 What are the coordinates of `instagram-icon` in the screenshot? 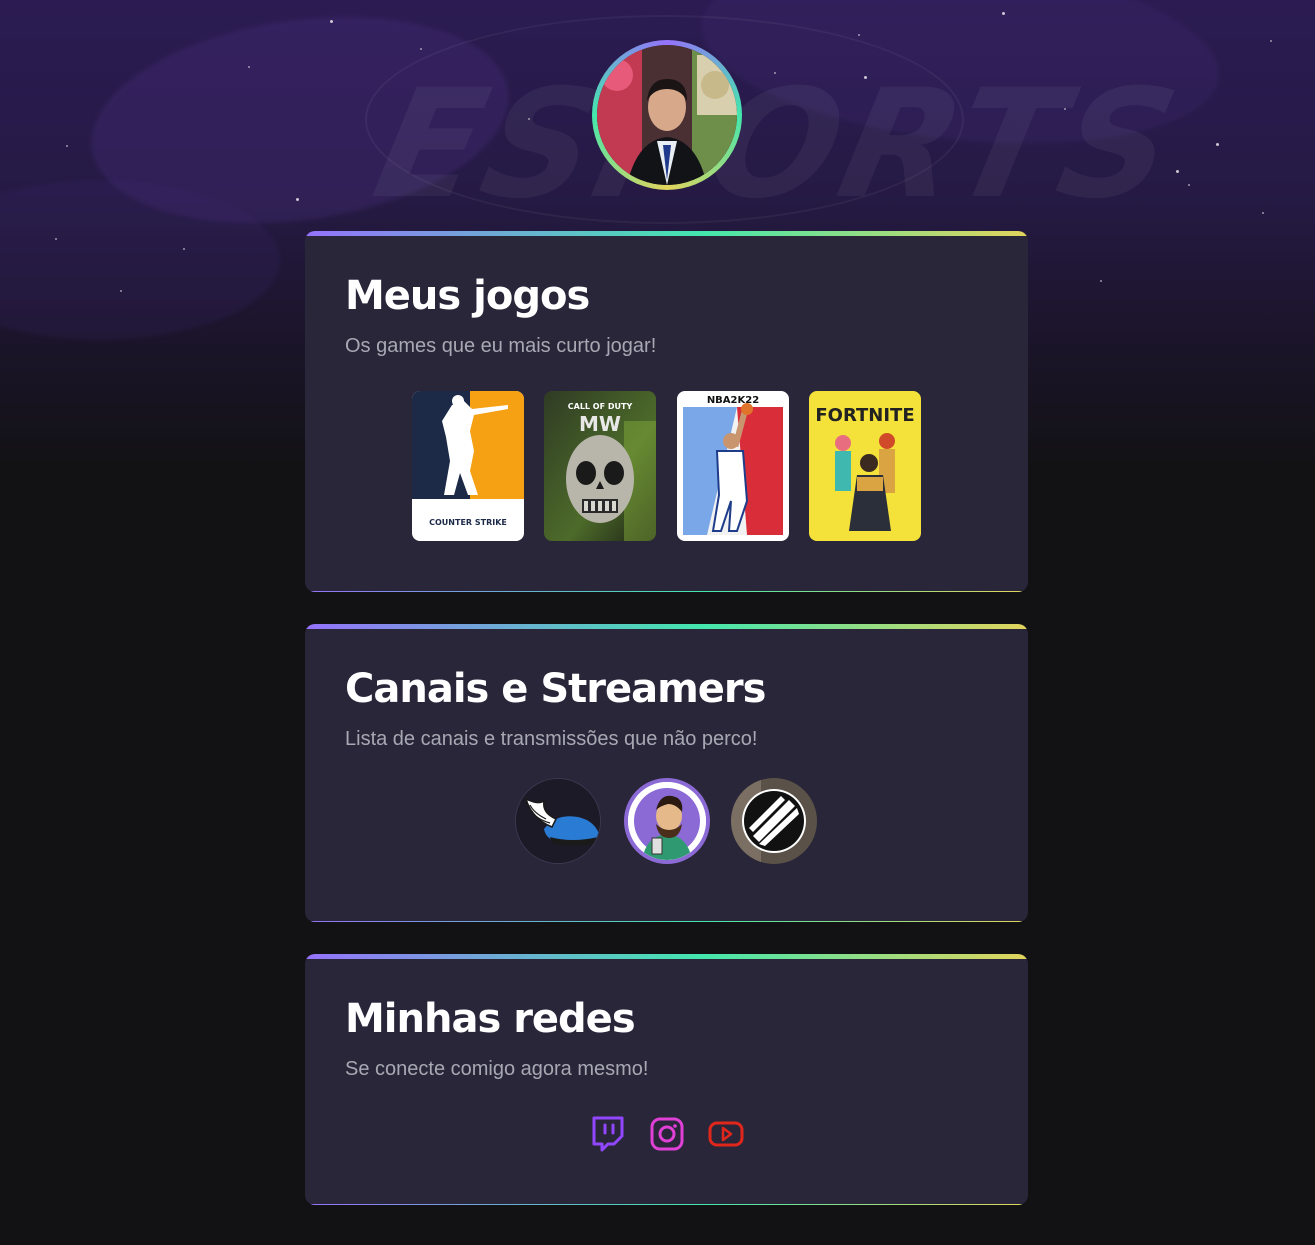 It's located at (667, 1134).